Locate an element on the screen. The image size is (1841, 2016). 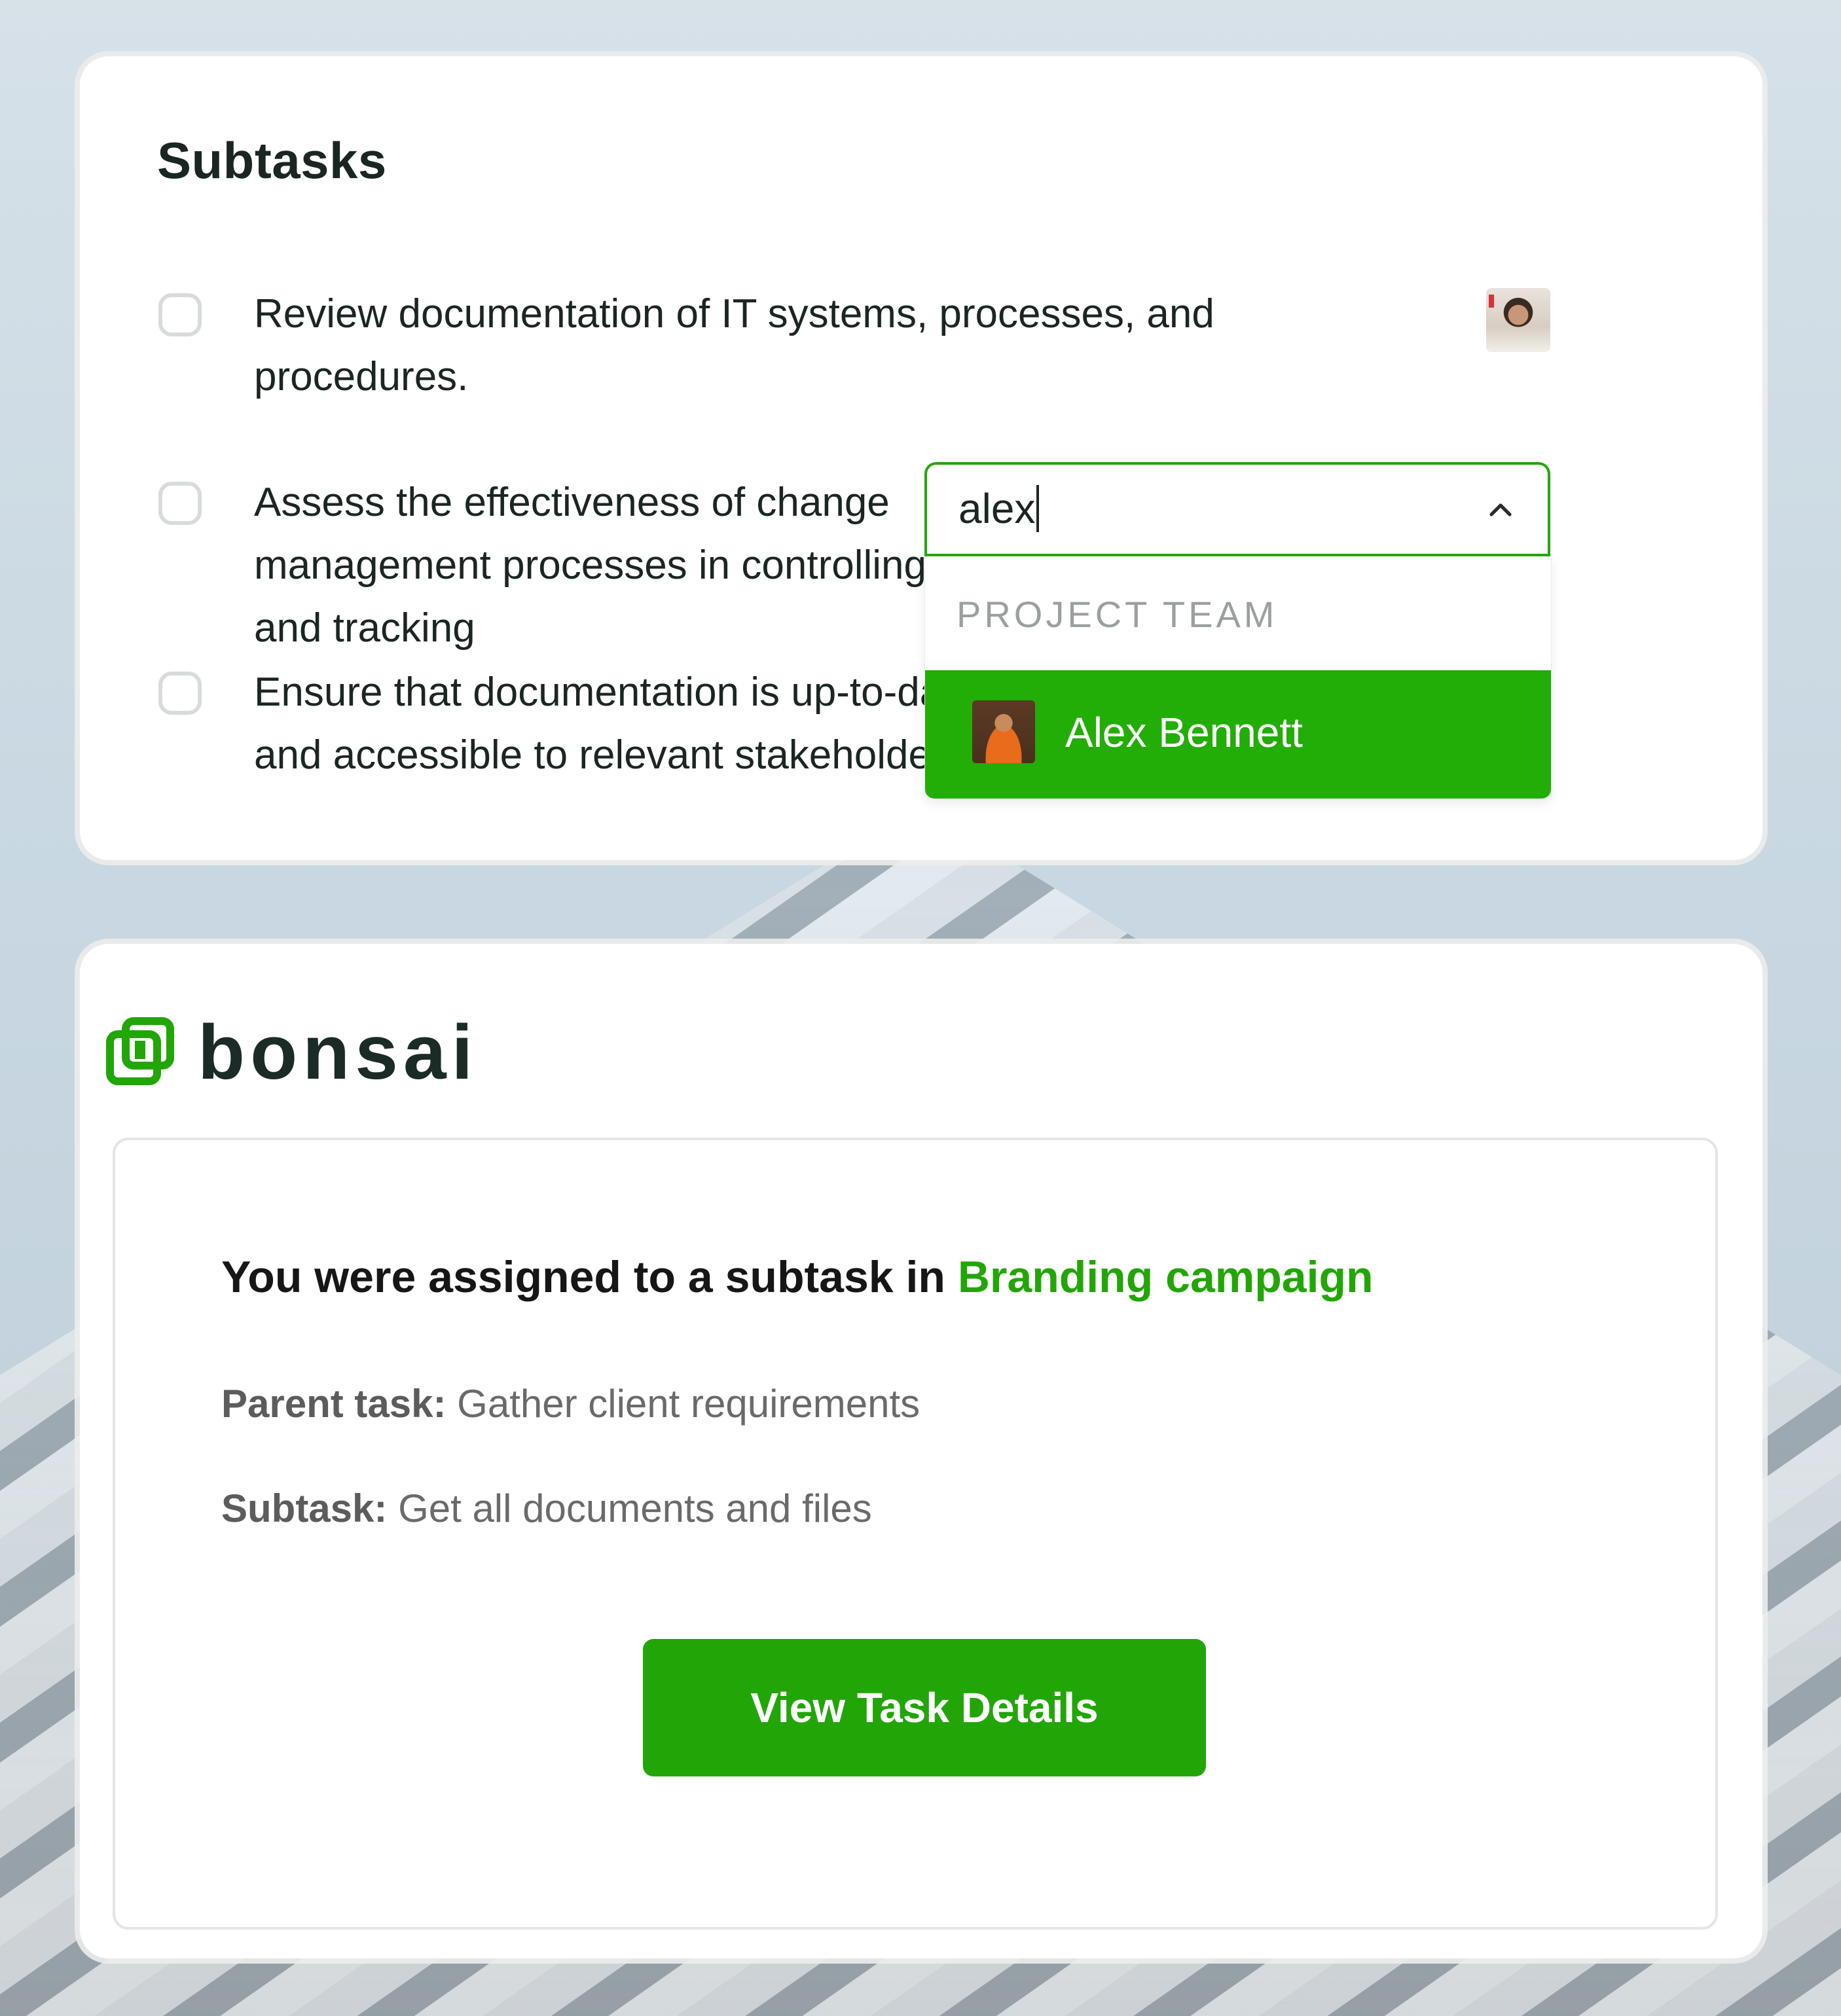
parent-task-label: Parent task: is located at coordinates (334, 1404).